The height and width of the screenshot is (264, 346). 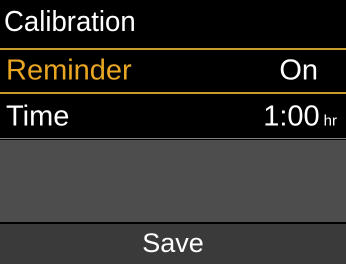 I want to click on time-unit: hr, so click(x=330, y=121).